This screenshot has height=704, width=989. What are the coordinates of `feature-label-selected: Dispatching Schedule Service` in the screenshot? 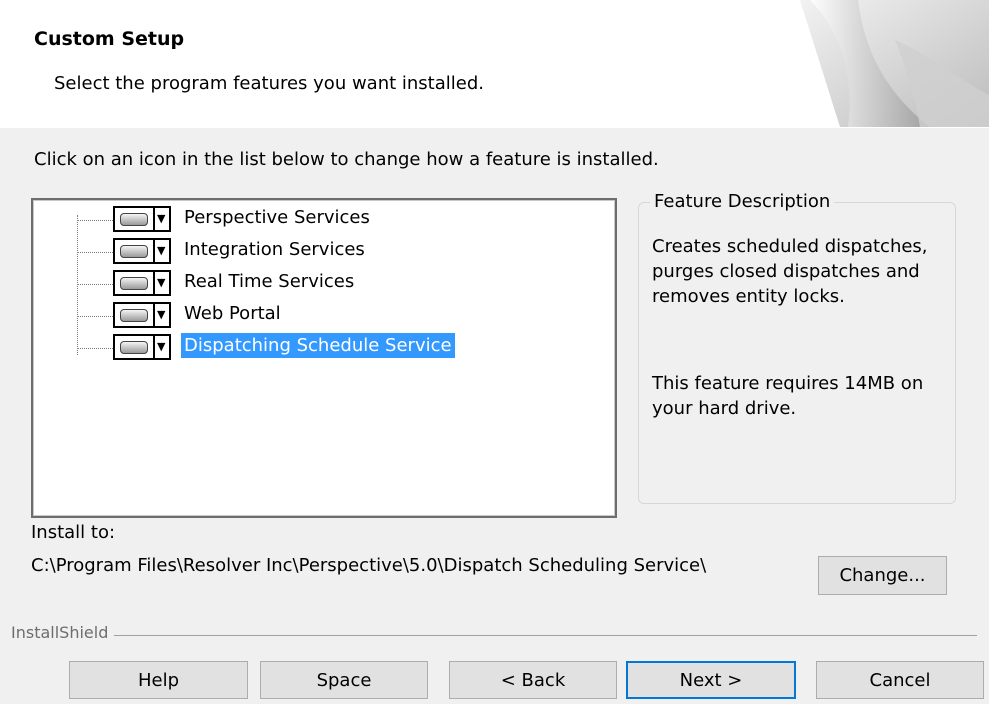 It's located at (318, 345).